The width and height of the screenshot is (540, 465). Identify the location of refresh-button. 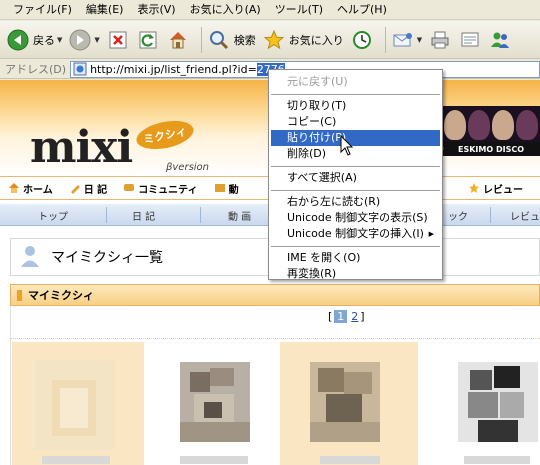
(148, 40).